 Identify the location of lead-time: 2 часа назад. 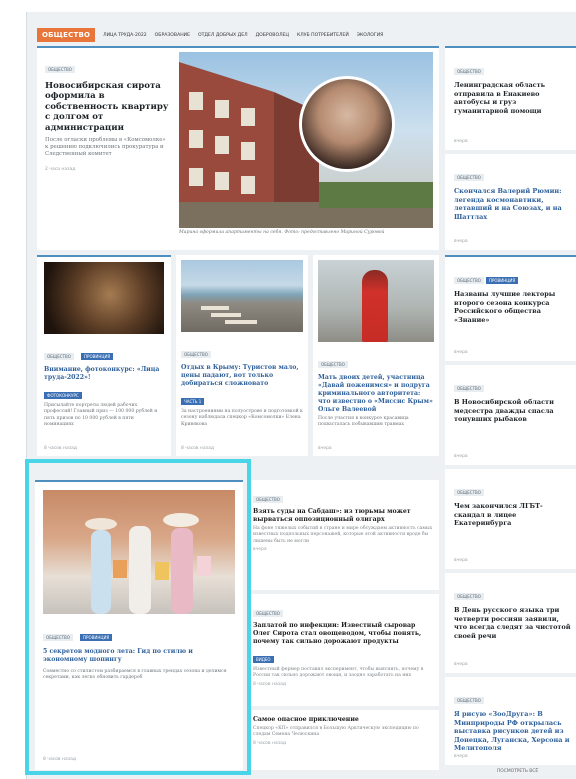
(60, 169).